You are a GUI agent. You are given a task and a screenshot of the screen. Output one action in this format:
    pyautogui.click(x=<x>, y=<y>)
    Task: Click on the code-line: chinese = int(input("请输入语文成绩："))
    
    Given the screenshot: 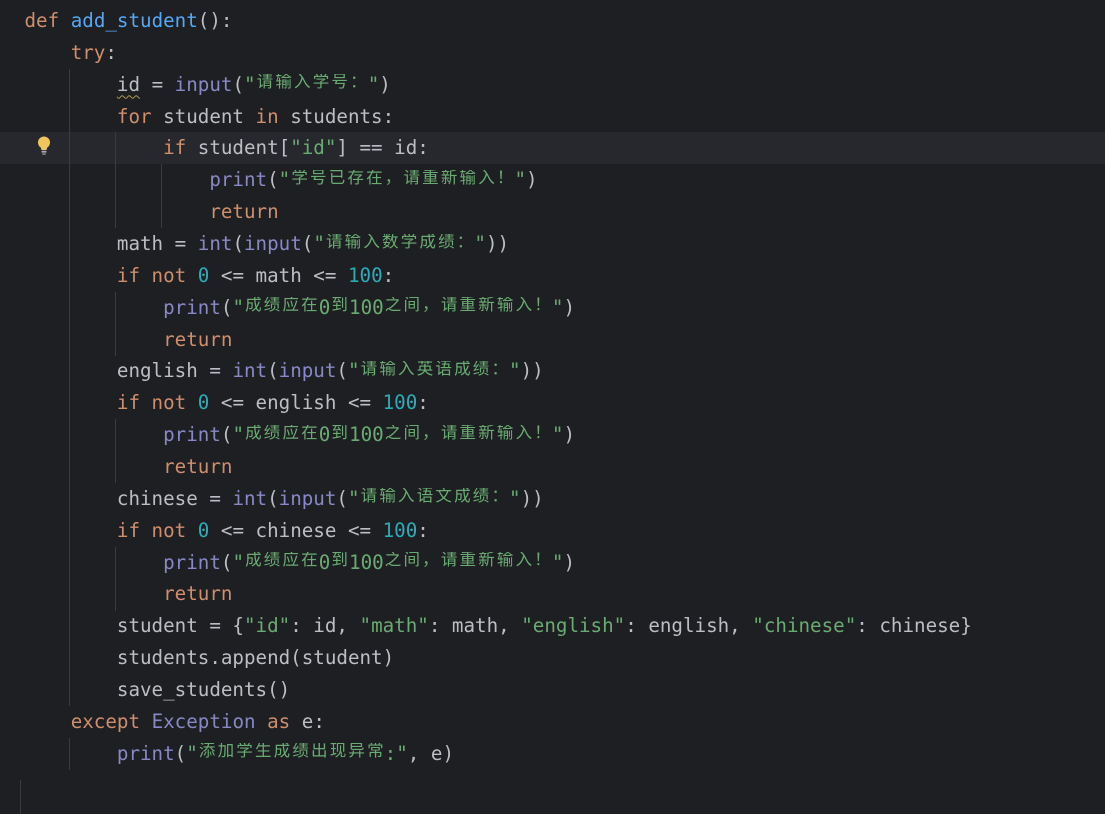 What is the action you would take?
    pyautogui.click(x=565, y=499)
    